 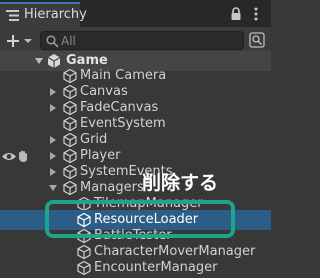 I want to click on visibility-eye-icon, so click(x=9, y=156).